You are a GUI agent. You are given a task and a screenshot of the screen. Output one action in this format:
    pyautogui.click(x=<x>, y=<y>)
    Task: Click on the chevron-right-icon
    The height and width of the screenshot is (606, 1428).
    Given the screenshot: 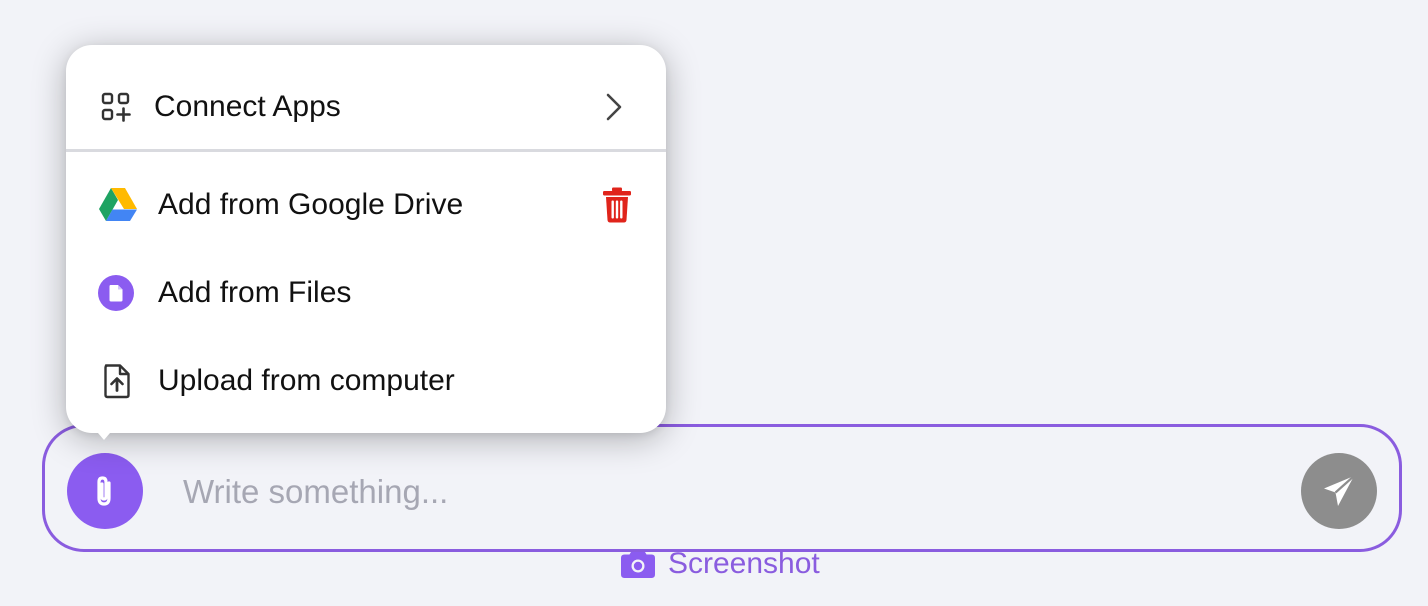 What is the action you would take?
    pyautogui.click(x=614, y=107)
    